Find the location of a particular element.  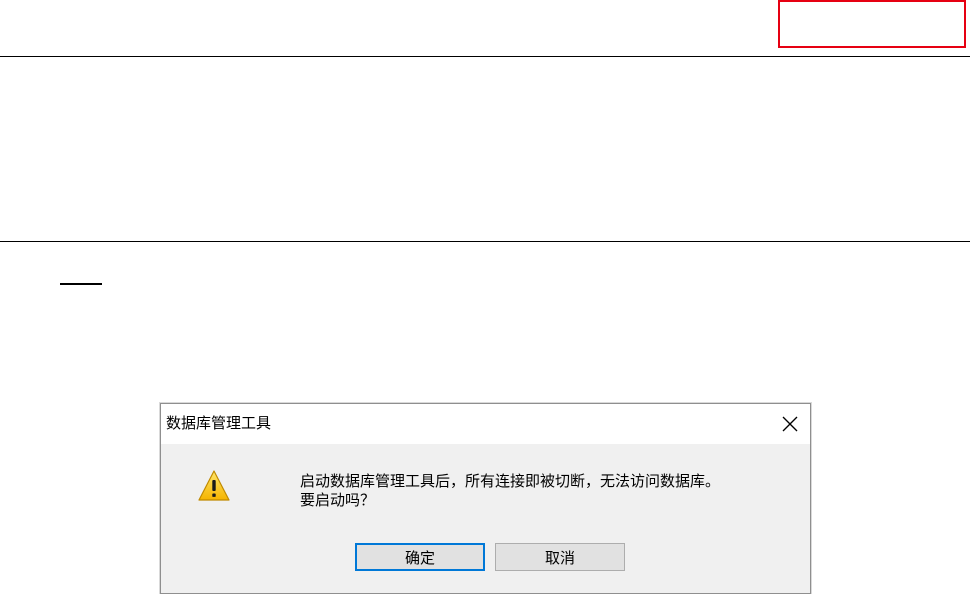

message-line-1: 启动数据库管理工具后，所有连接即被切断，无法访问数据库。 is located at coordinates (510, 481).